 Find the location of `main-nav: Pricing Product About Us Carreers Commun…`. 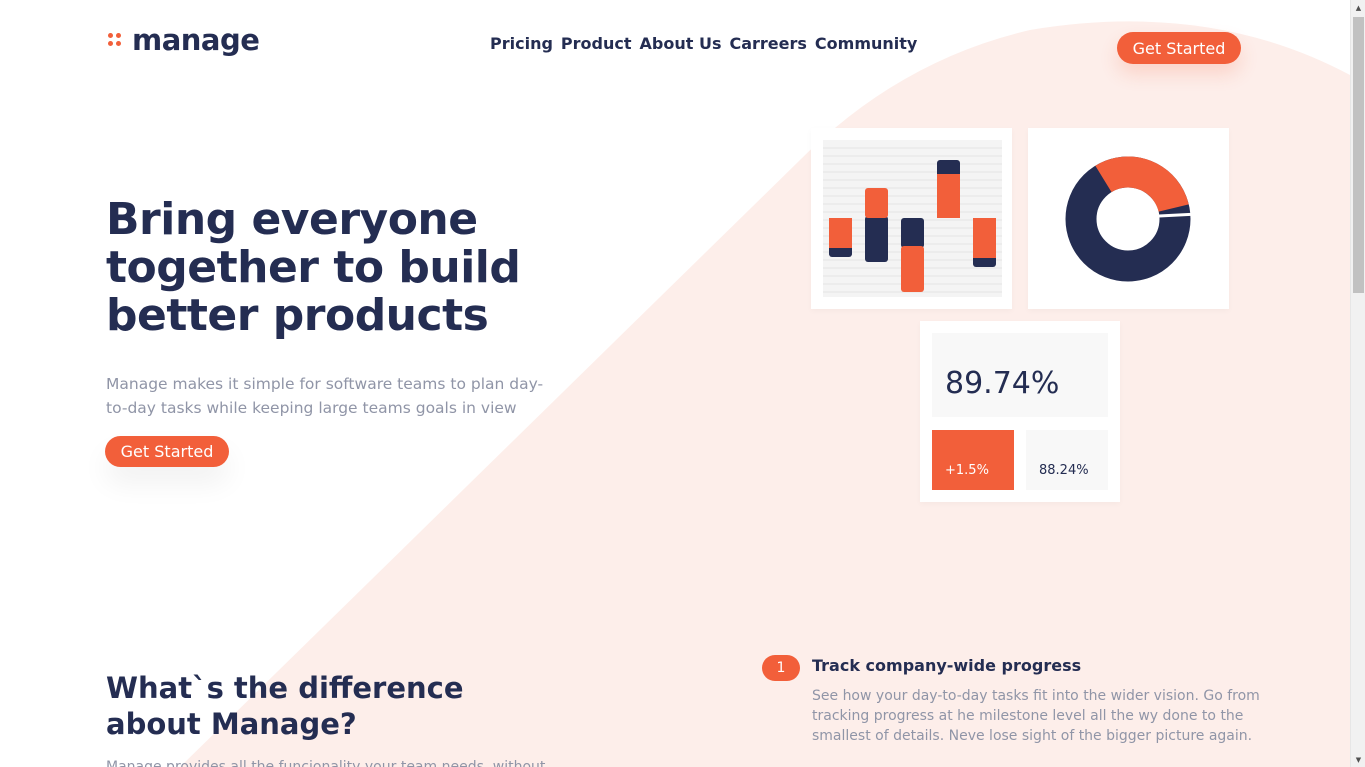

main-nav: Pricing Product About Us Carreers Commun… is located at coordinates (703, 44).